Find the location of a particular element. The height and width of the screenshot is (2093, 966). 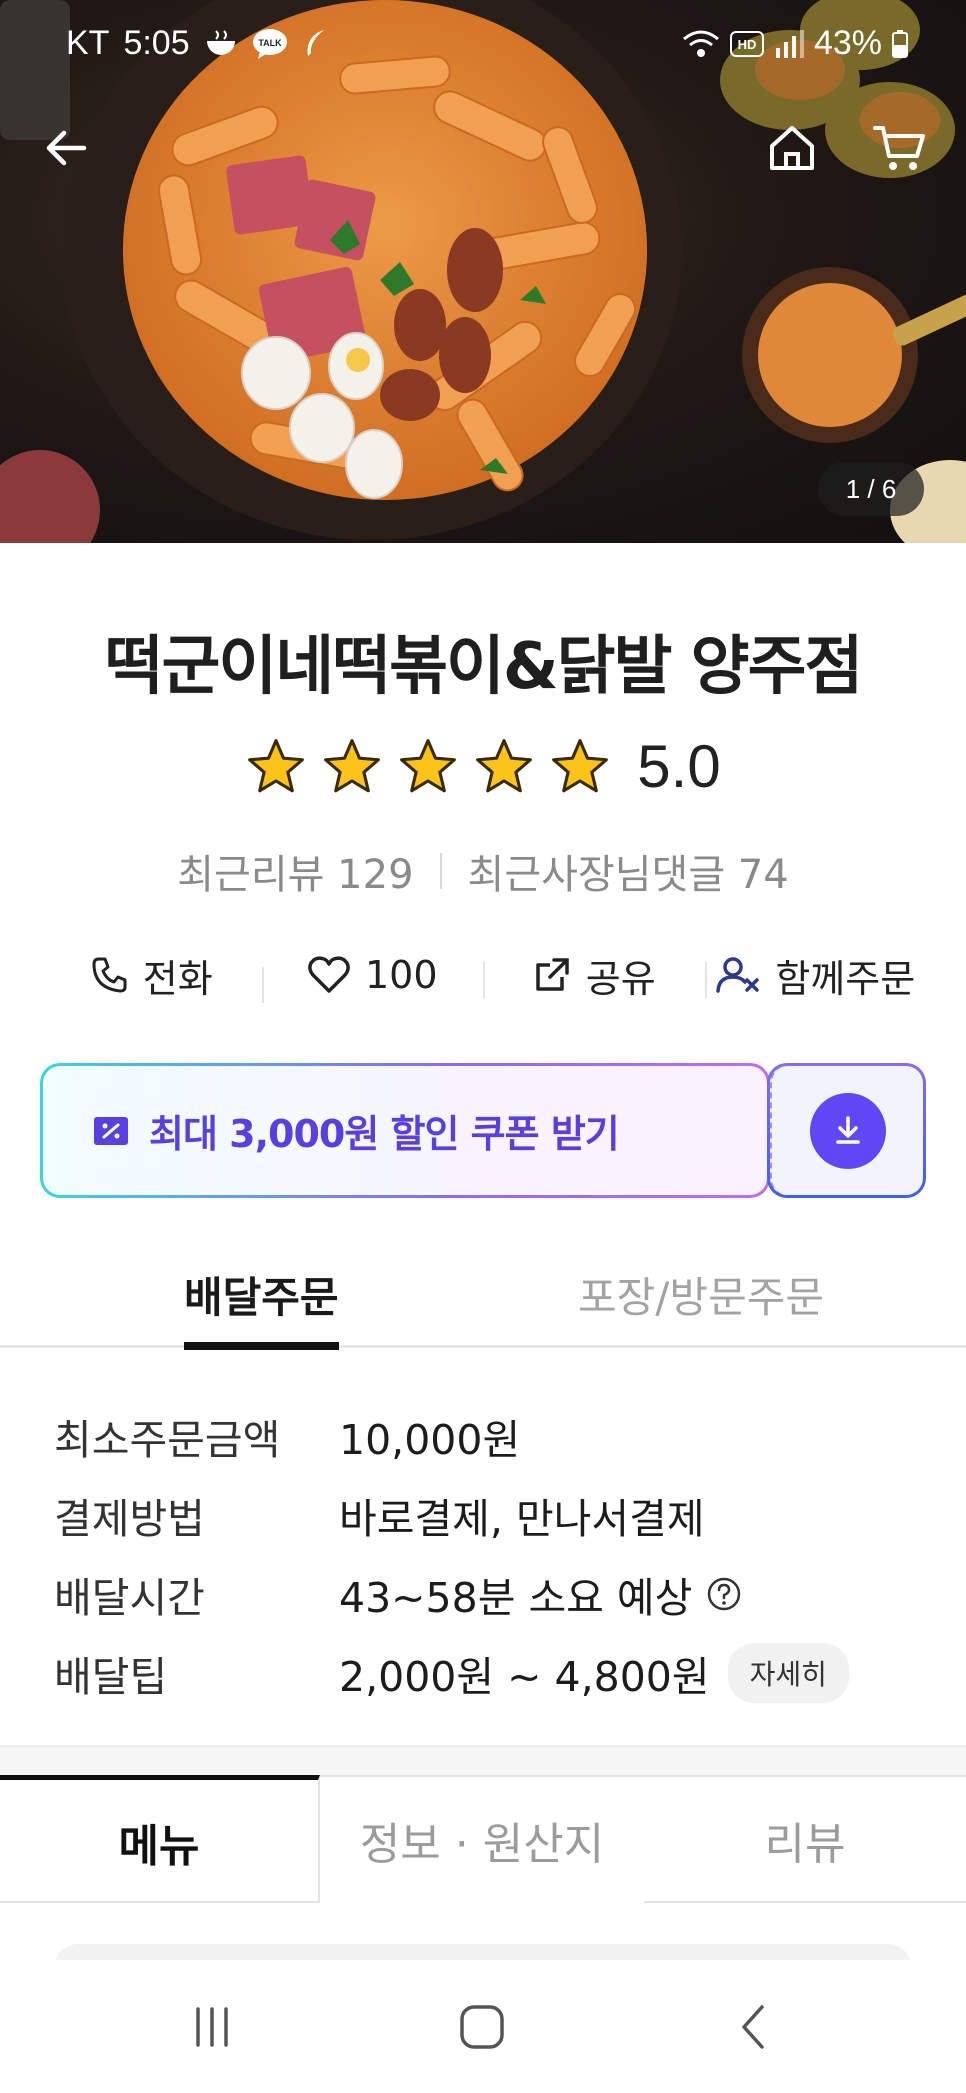

svg-text: HD is located at coordinates (747, 44).